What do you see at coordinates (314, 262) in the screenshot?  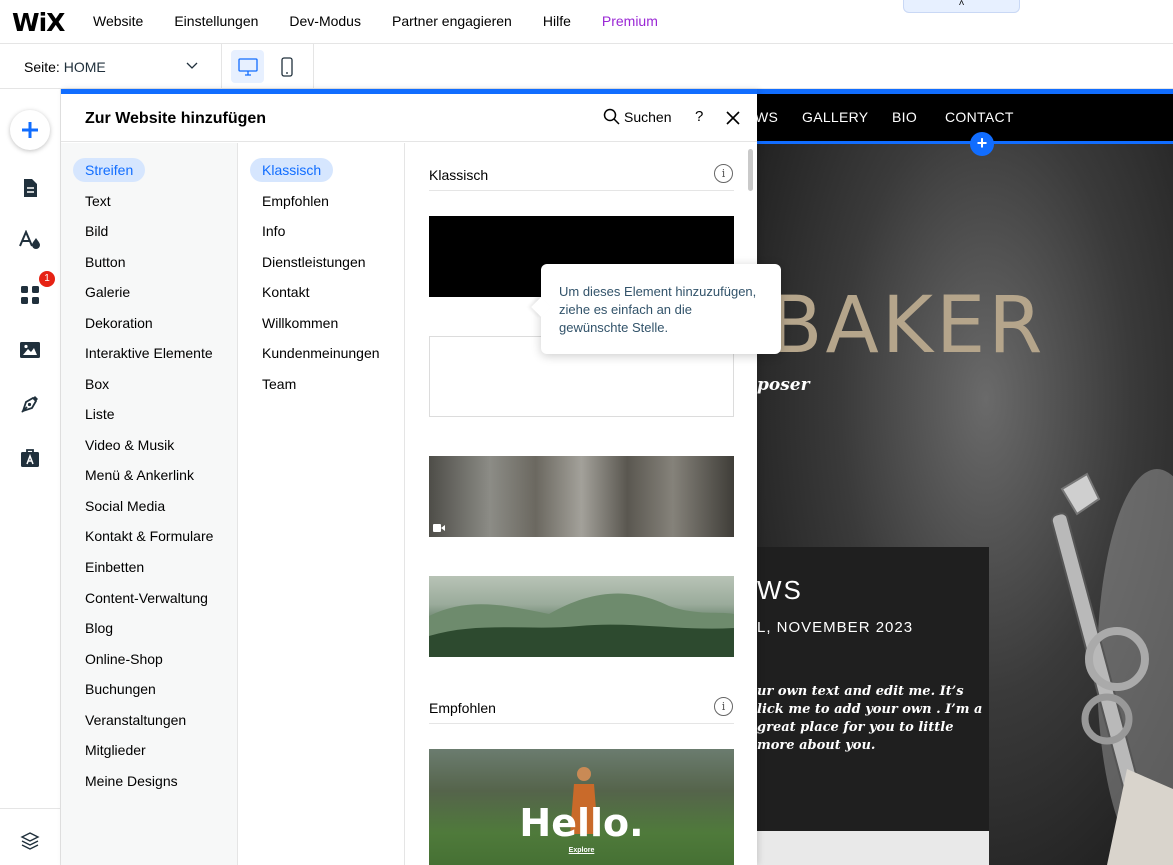 I see `subcategory-dienstleistungen: Dienstleistungen` at bounding box center [314, 262].